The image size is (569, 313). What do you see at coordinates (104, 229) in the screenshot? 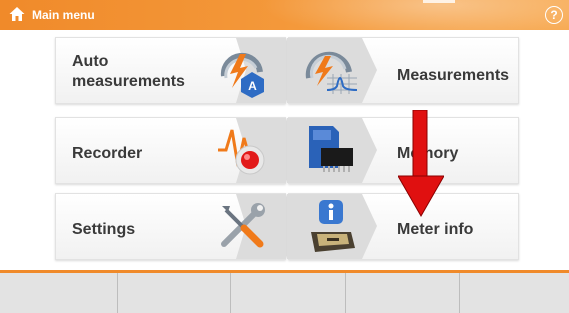
I see `tile-label-settings: Settings` at bounding box center [104, 229].